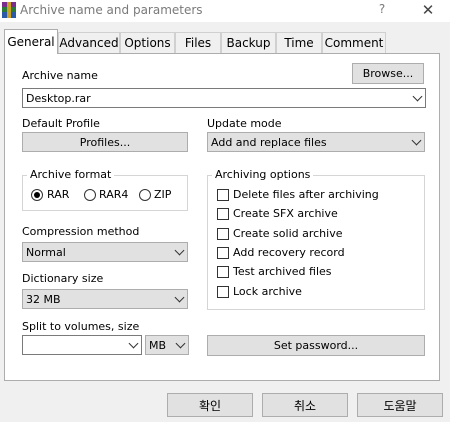 The height and width of the screenshot is (422, 450). Describe the element at coordinates (269, 142) in the screenshot. I see `update-mode-value: Add and replace files` at that location.